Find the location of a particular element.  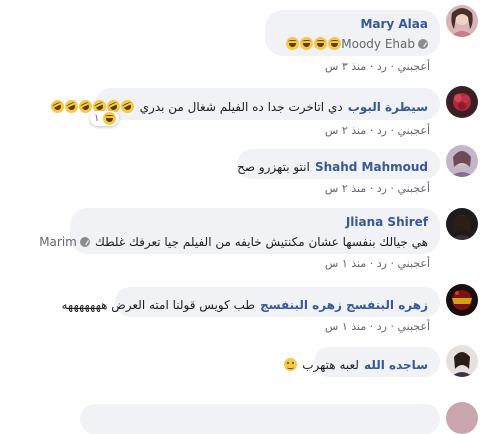

comment-author: سيطرة البوب is located at coordinates (388, 107).